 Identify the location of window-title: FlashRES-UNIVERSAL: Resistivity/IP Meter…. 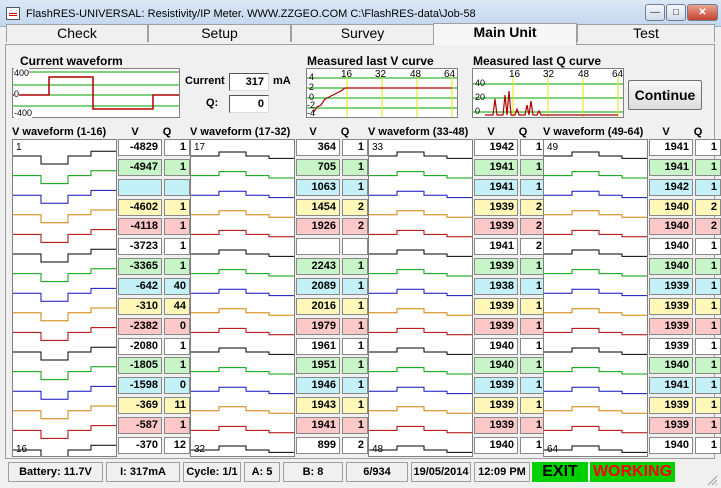
(251, 14).